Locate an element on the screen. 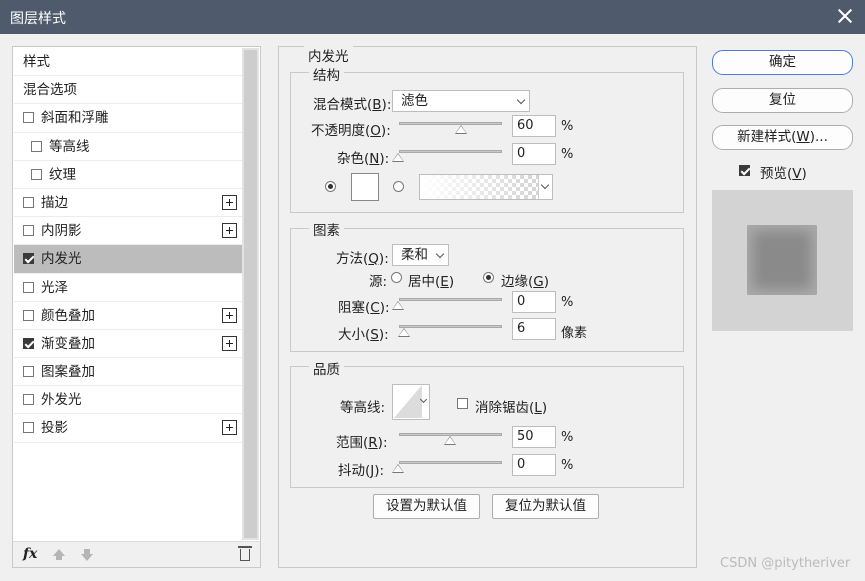 This screenshot has width=865, height=581. contour-picker is located at coordinates (411, 402).